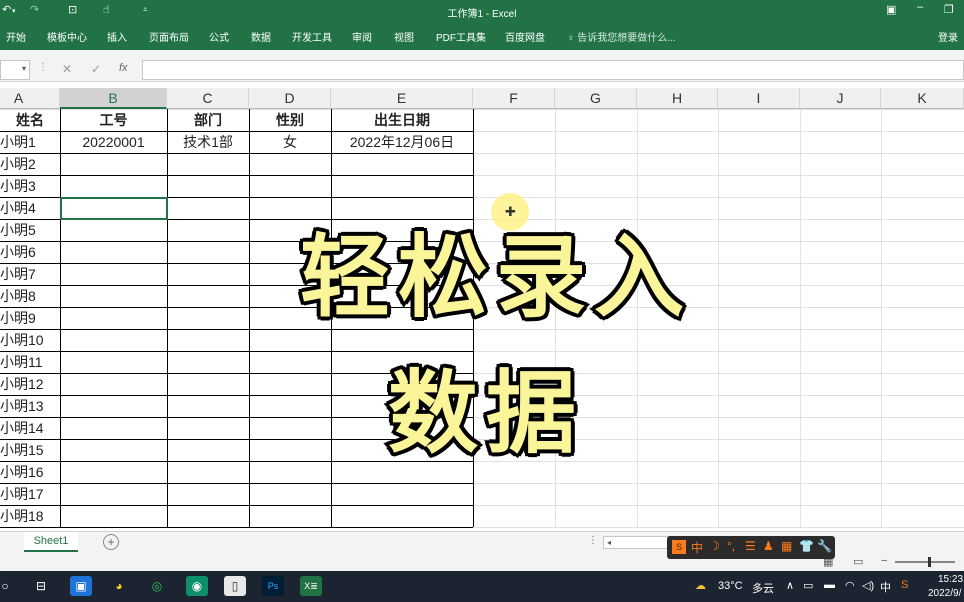 The height and width of the screenshot is (602, 964). What do you see at coordinates (169, 36) in the screenshot?
I see `tab-page-layout: 页面布局` at bounding box center [169, 36].